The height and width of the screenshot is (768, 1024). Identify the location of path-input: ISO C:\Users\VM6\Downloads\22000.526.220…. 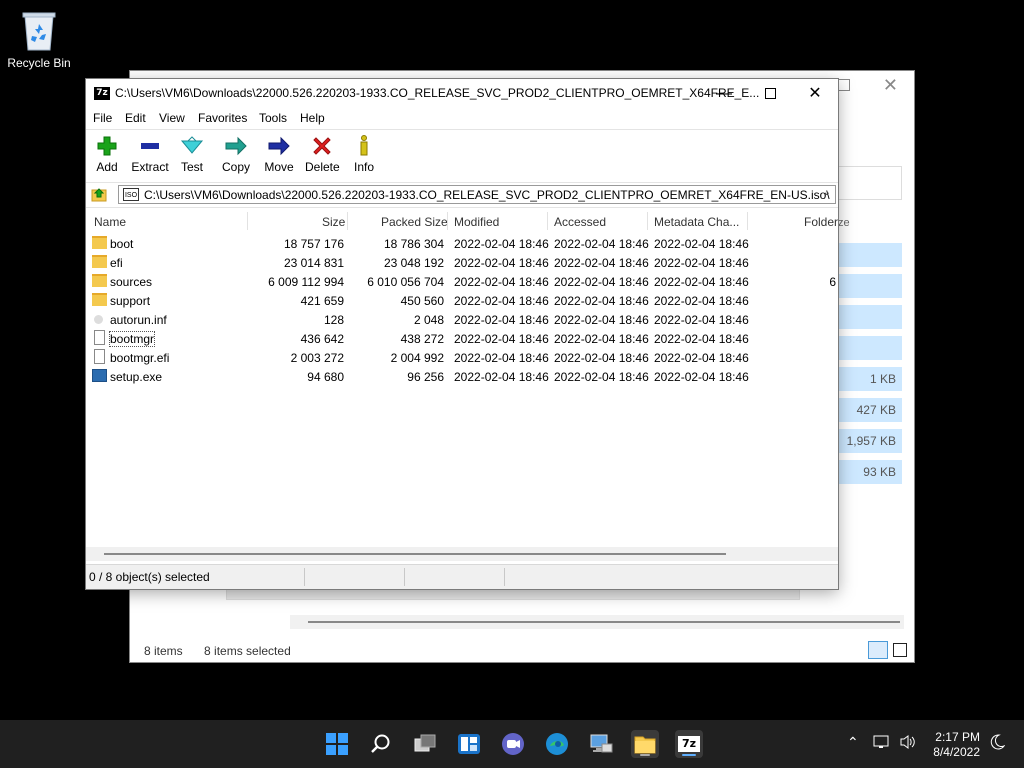
(477, 194).